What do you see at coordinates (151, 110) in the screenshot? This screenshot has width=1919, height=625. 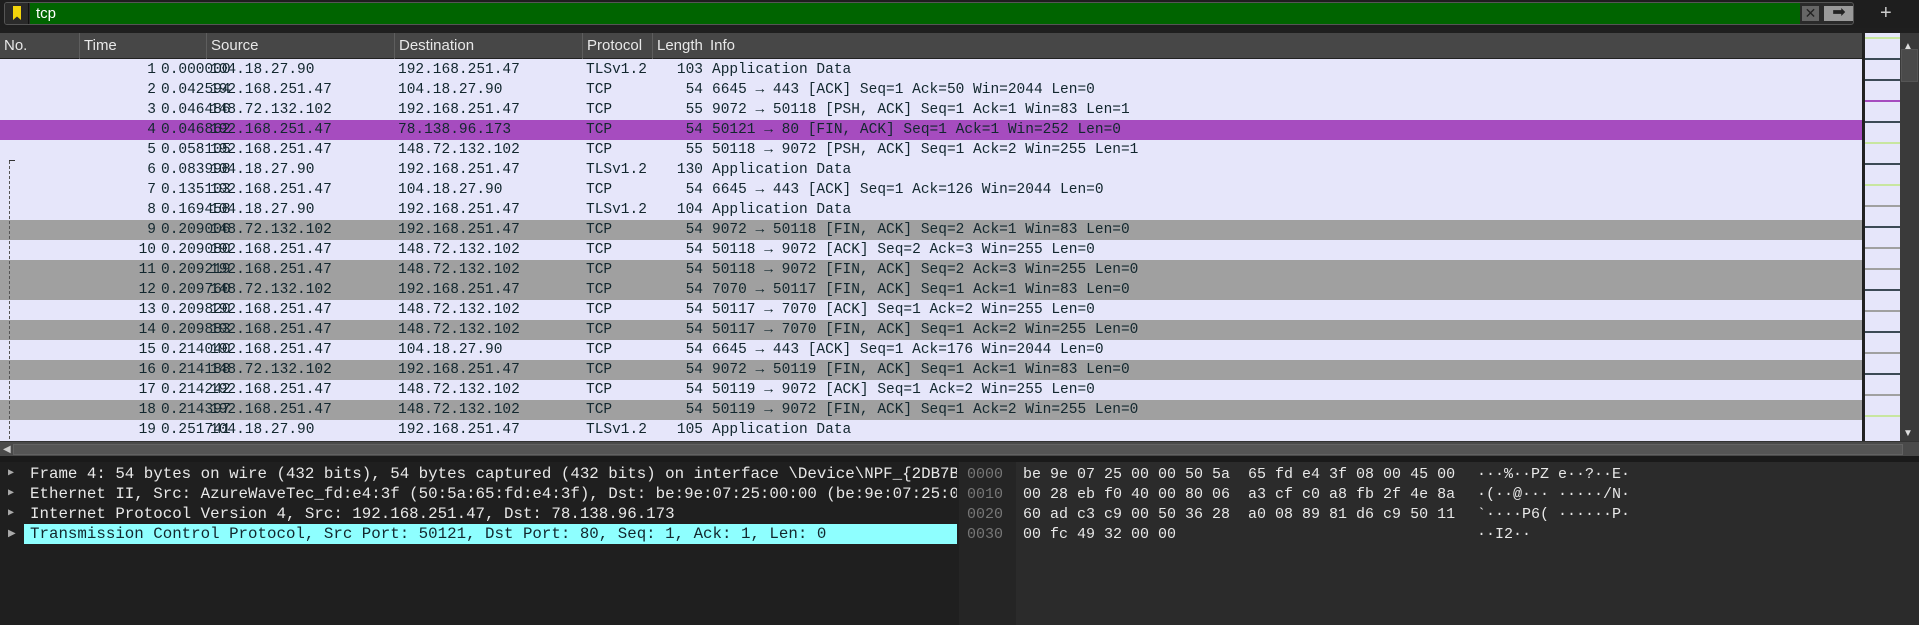 I see `packet-no: 3` at bounding box center [151, 110].